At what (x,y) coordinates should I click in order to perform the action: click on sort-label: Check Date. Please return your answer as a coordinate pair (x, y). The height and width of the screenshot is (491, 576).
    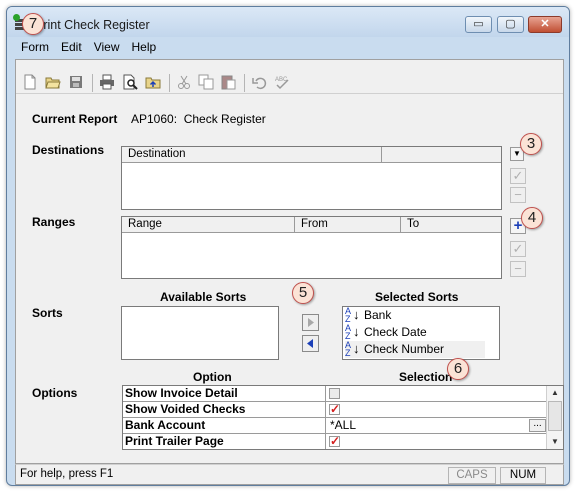
    Looking at the image, I should click on (395, 332).